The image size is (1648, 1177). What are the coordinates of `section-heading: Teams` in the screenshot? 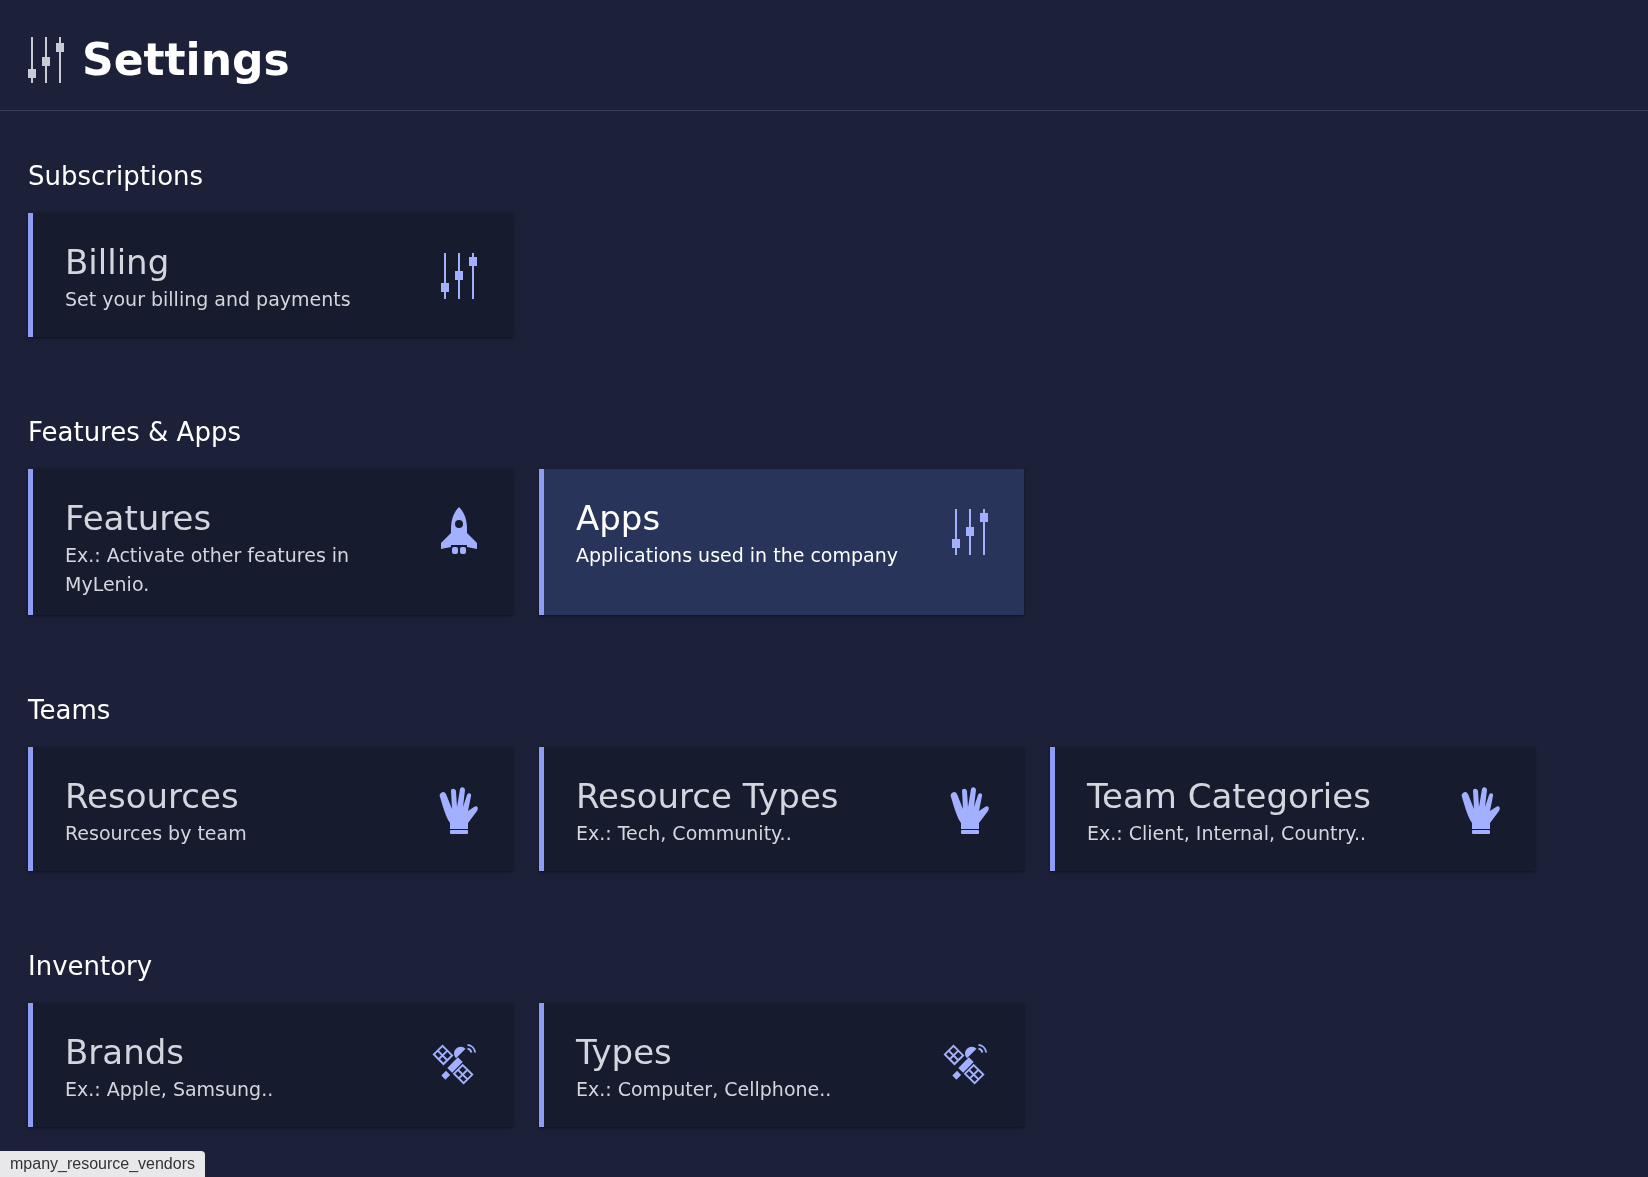 It's located at (70, 710).